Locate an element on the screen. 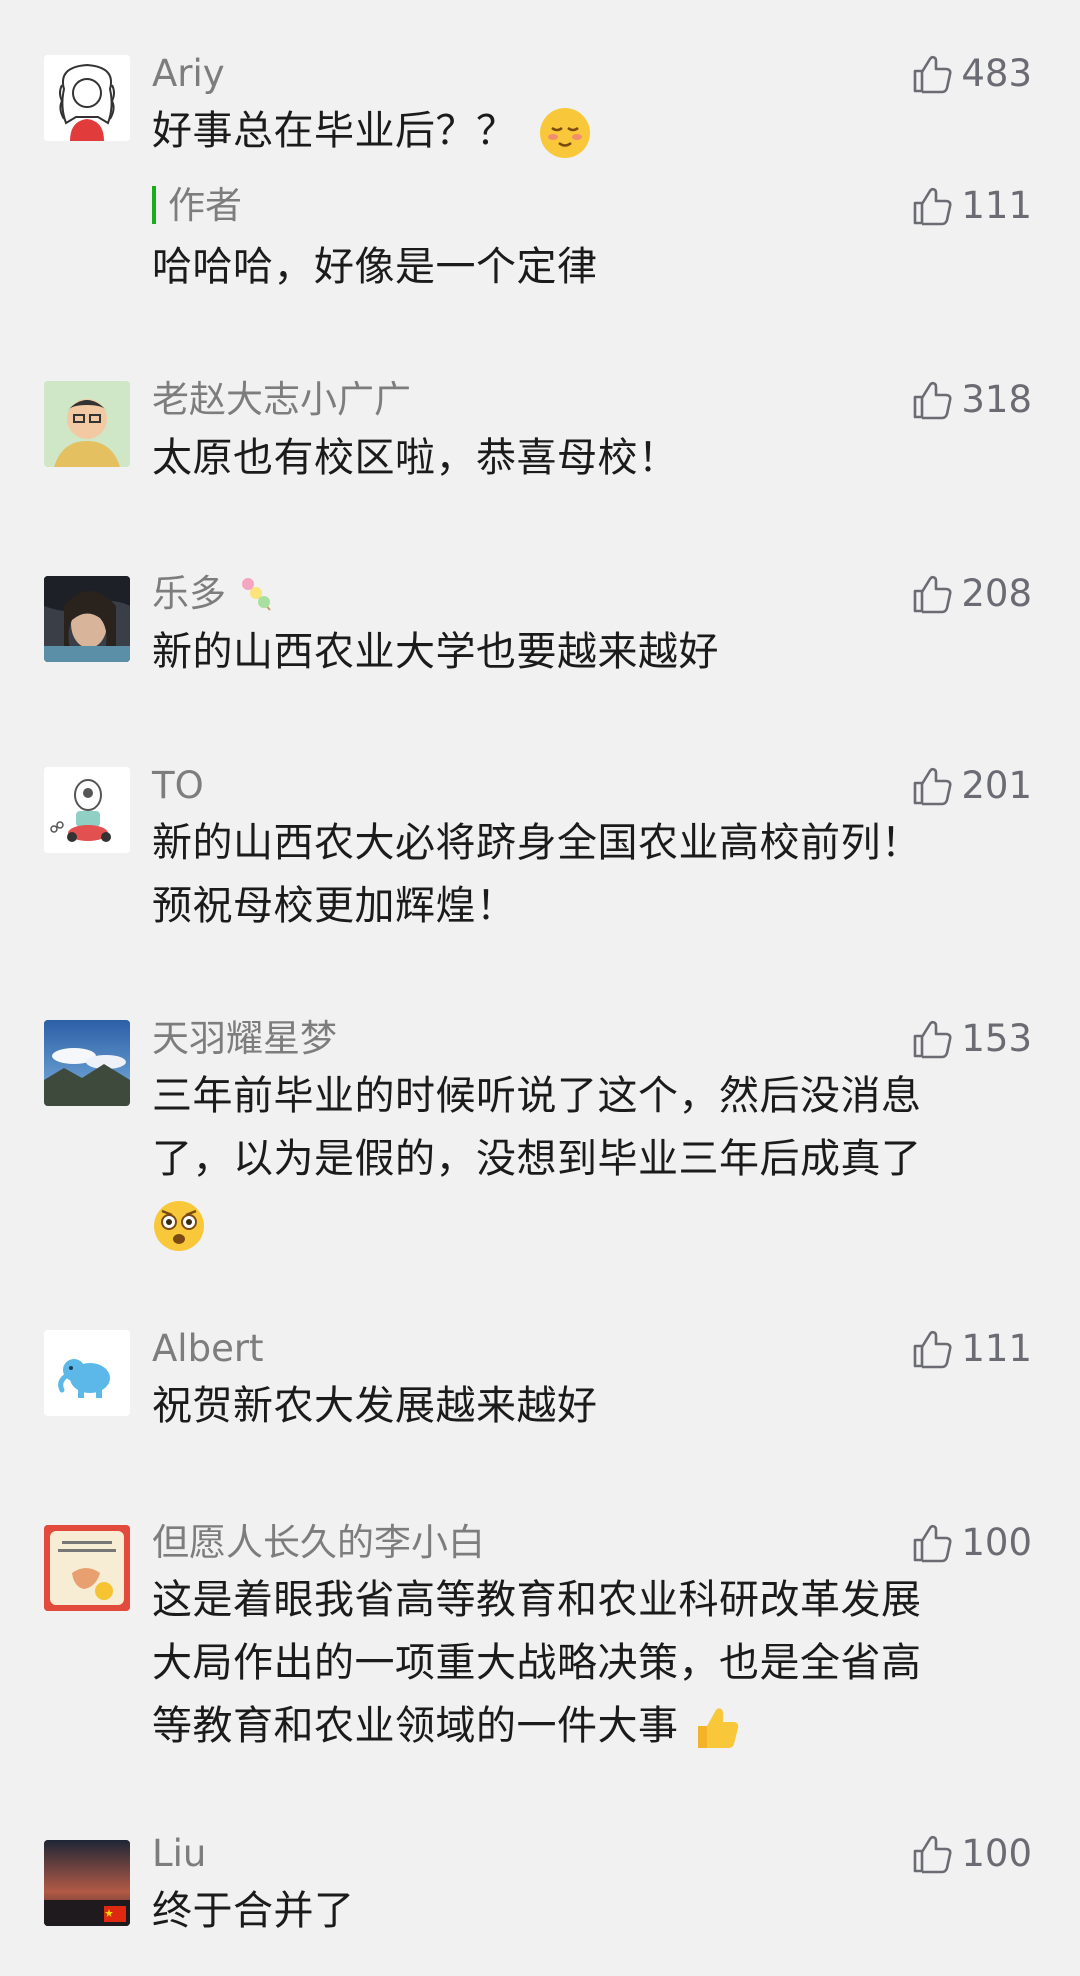  commenter-name: 老赵大志小广广 is located at coordinates (281, 400).